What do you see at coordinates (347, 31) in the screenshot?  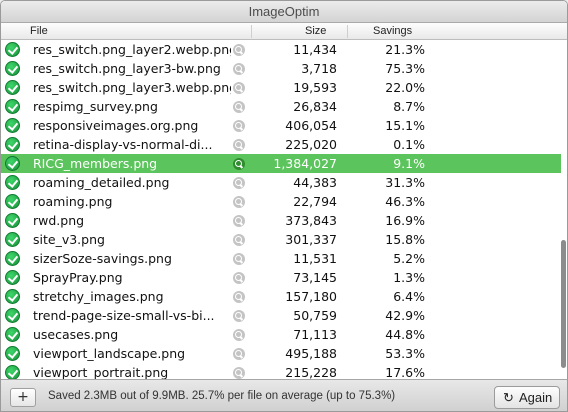 I see `column-divider` at bounding box center [347, 31].